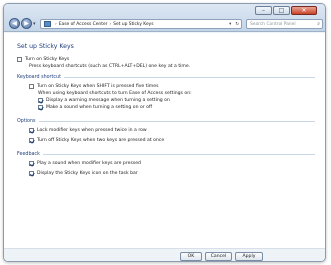 This screenshot has width=331, height=265. I want to click on section-keyboard-shortcut: Keyboard shortcut, so click(166, 77).